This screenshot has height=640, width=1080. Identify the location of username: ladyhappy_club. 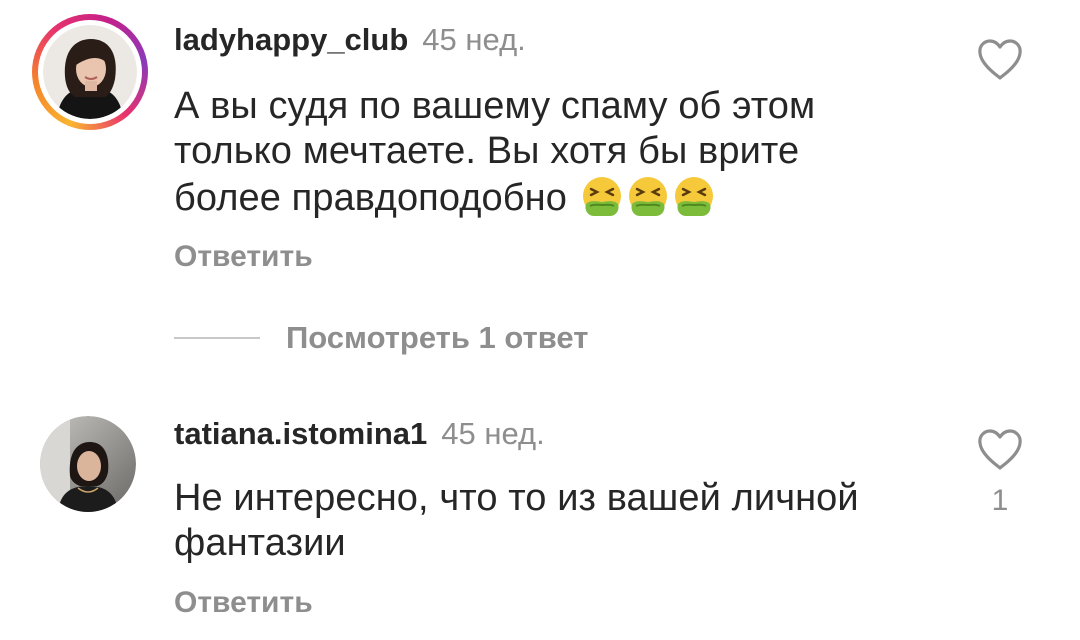
(291, 39).